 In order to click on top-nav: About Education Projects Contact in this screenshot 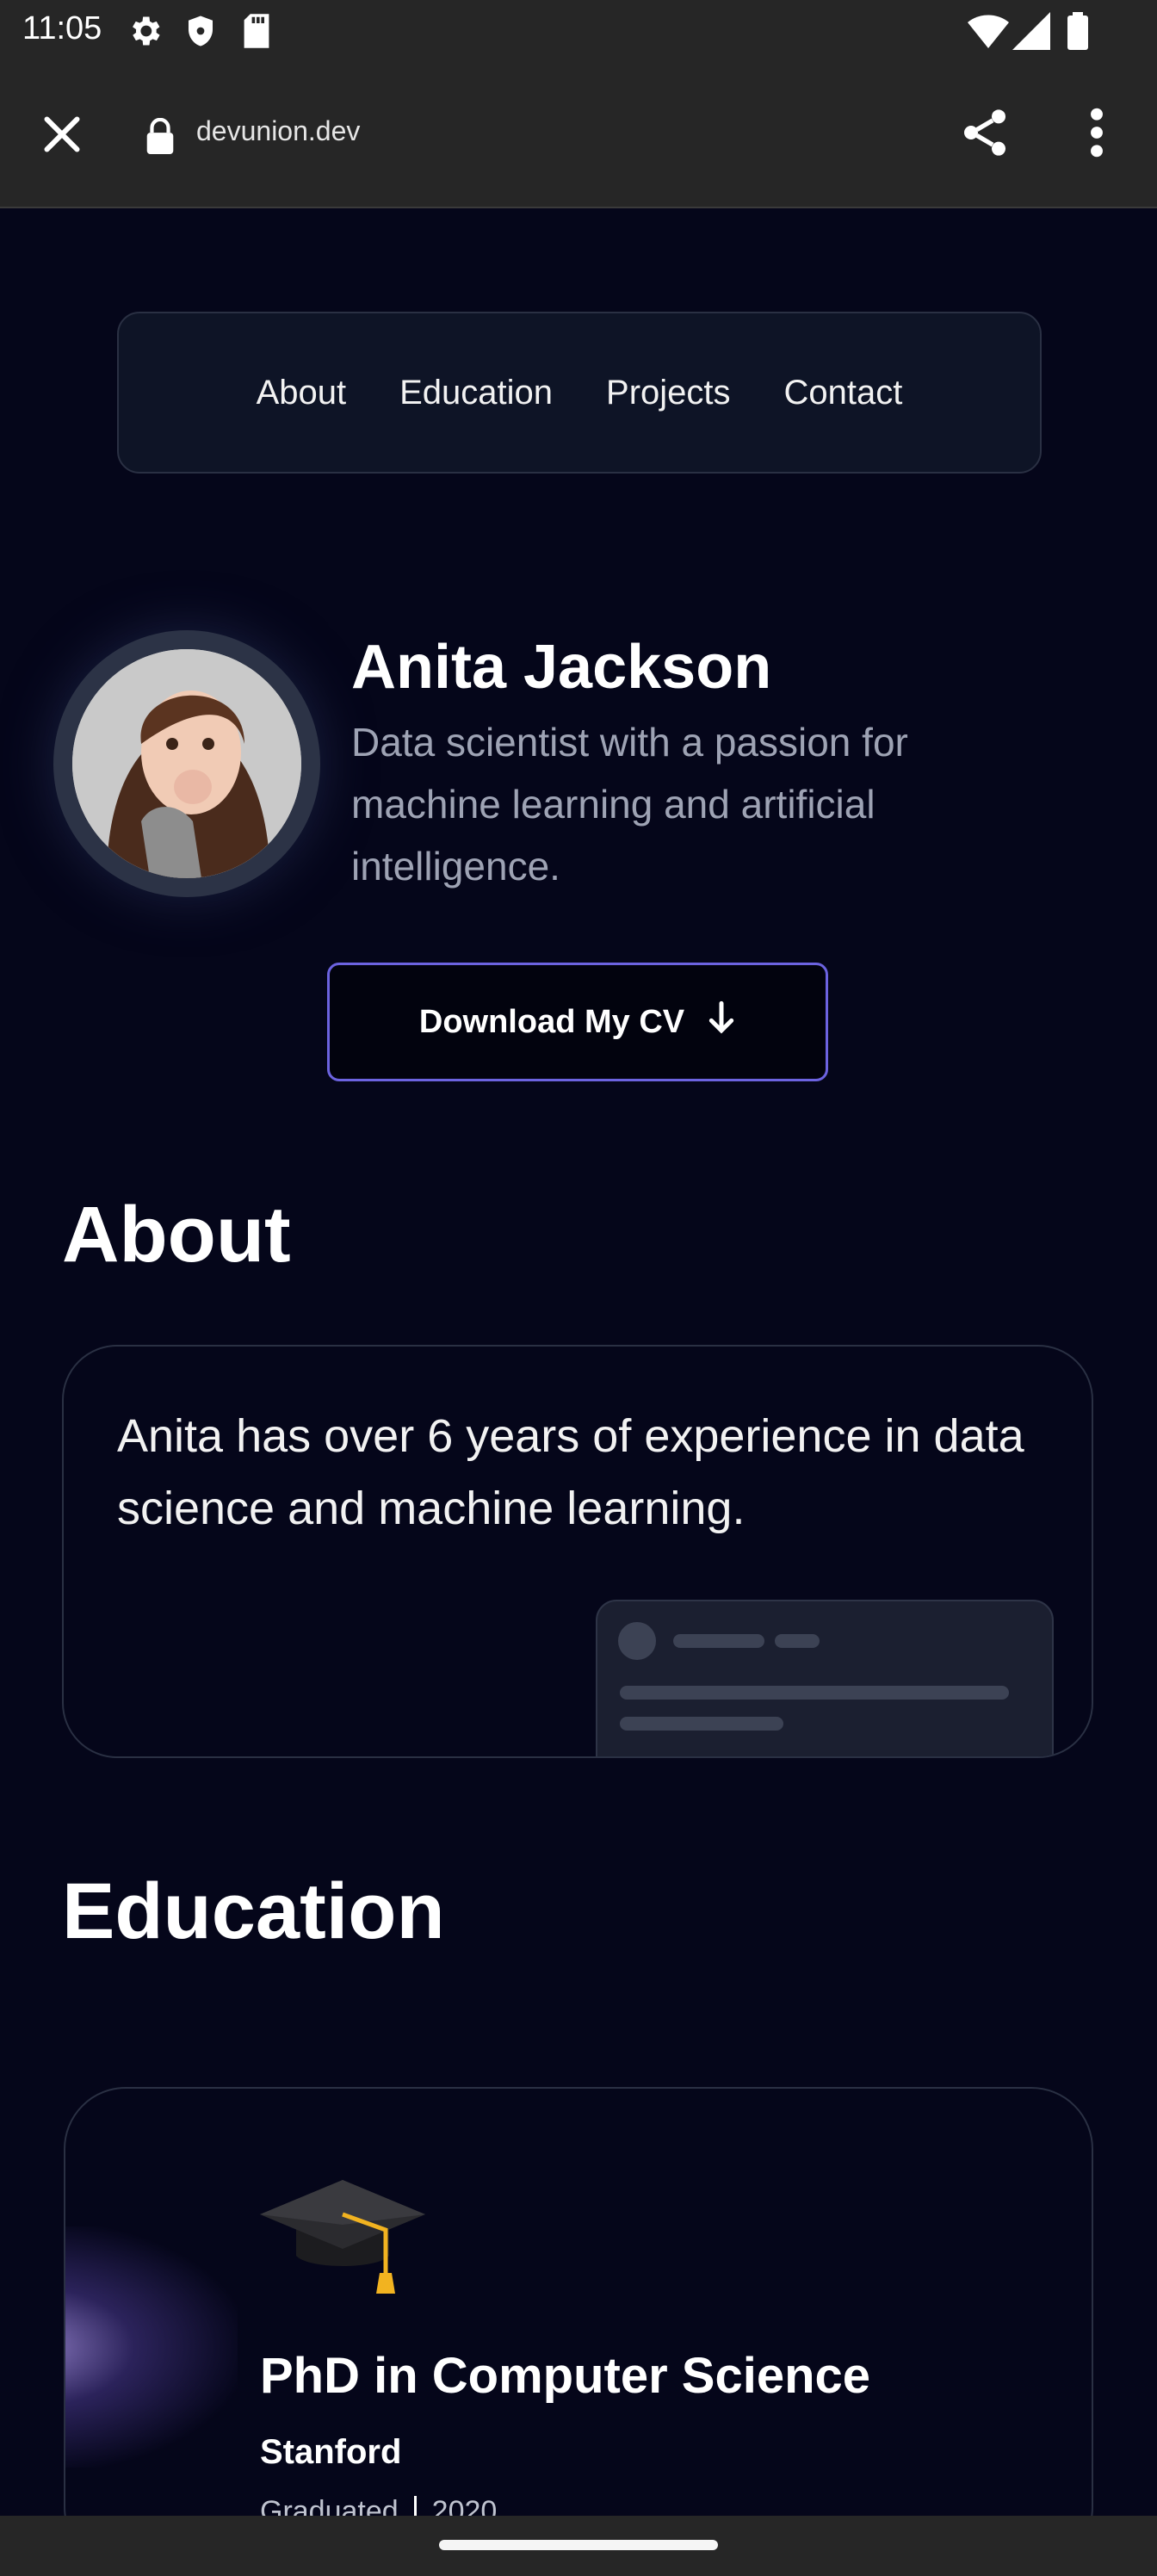, I will do `click(579, 393)`.